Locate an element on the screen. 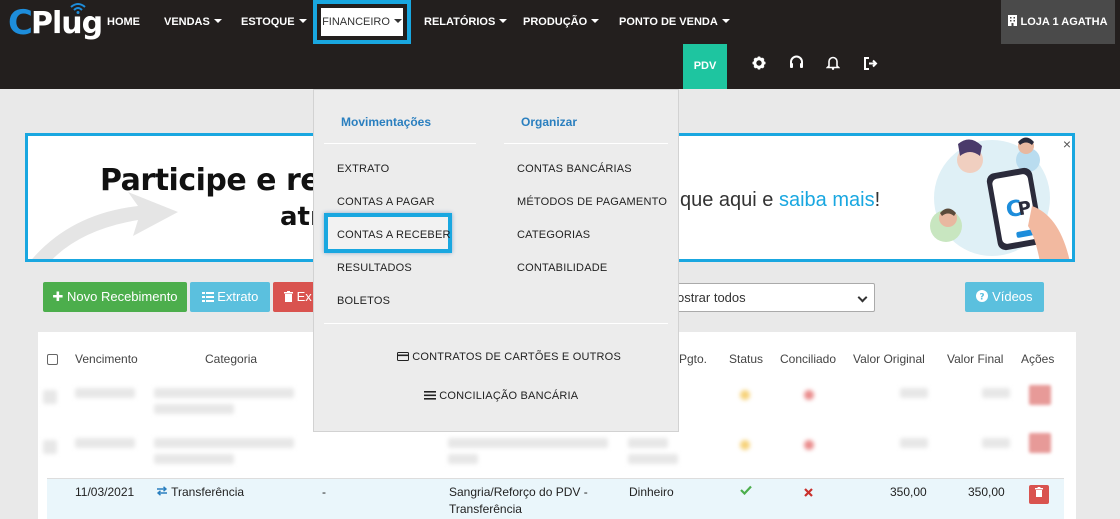 This screenshot has height=519, width=1120. reconcile-icon is located at coordinates (431, 396).